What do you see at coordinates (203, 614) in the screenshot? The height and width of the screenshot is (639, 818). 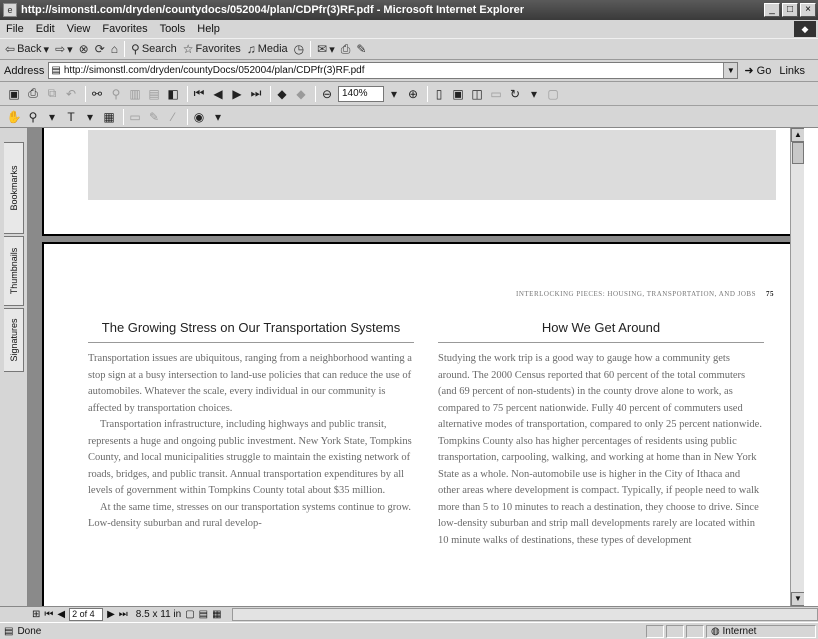 I see `continuous-icon: ▤` at bounding box center [203, 614].